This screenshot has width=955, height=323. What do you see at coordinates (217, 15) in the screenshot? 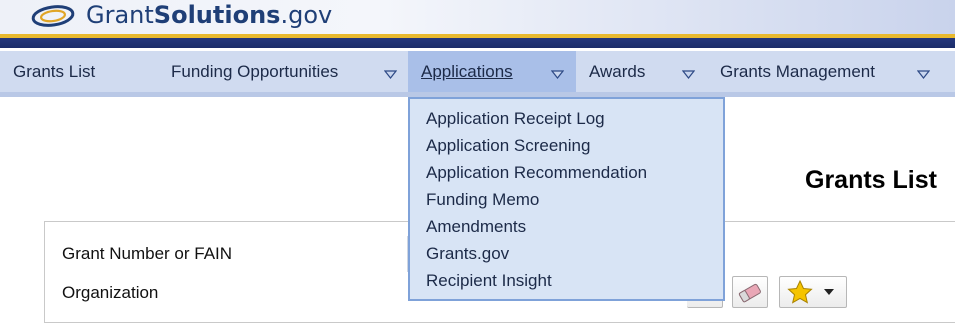
I see `logo-text-bold: Solutions` at bounding box center [217, 15].